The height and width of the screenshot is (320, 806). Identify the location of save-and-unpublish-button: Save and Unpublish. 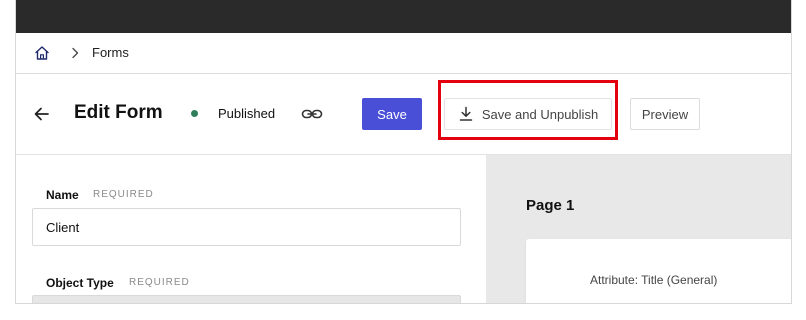
(528, 114).